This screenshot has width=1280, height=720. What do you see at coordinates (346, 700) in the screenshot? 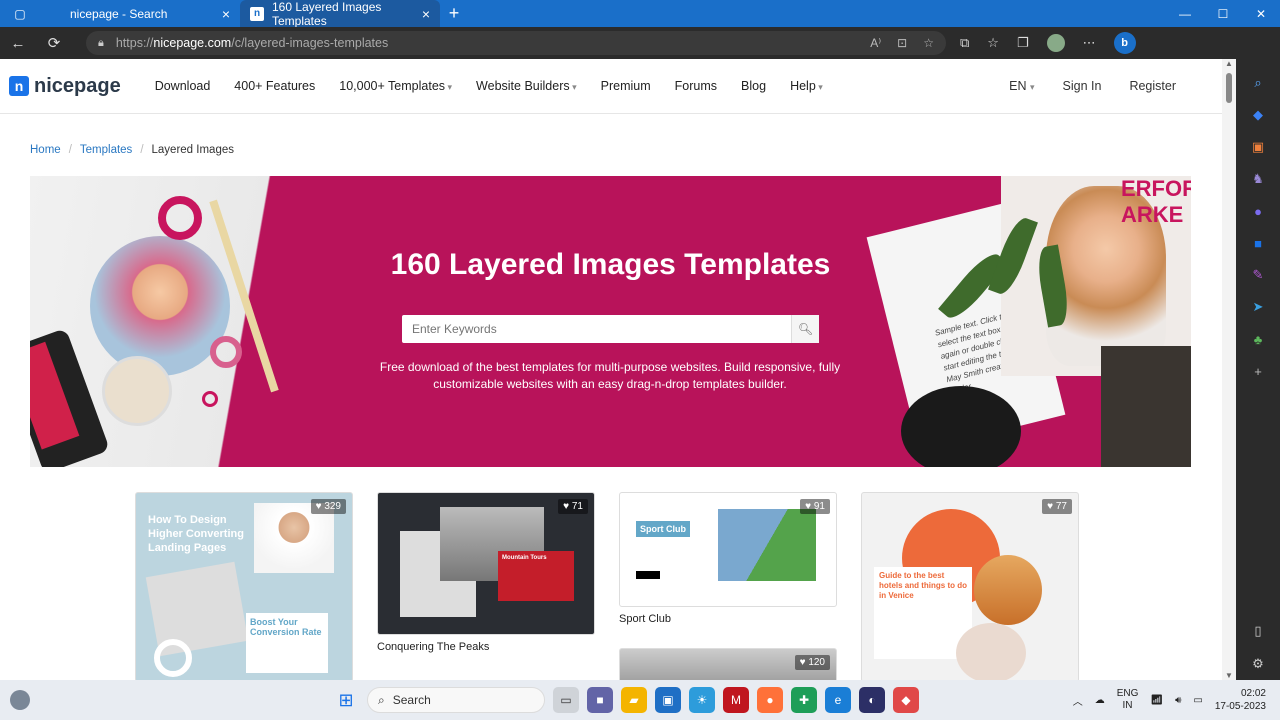
I see `start-button: ⊞` at bounding box center [346, 700].